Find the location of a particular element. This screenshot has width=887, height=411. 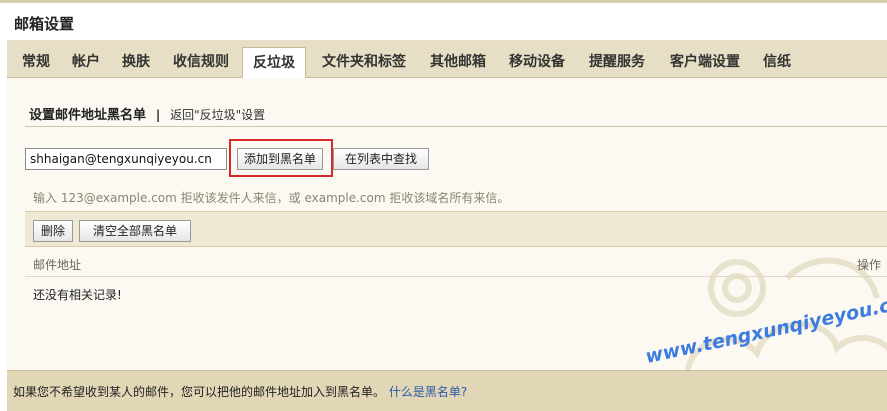

tab-mobile-devices: 移动设备 is located at coordinates (537, 62).